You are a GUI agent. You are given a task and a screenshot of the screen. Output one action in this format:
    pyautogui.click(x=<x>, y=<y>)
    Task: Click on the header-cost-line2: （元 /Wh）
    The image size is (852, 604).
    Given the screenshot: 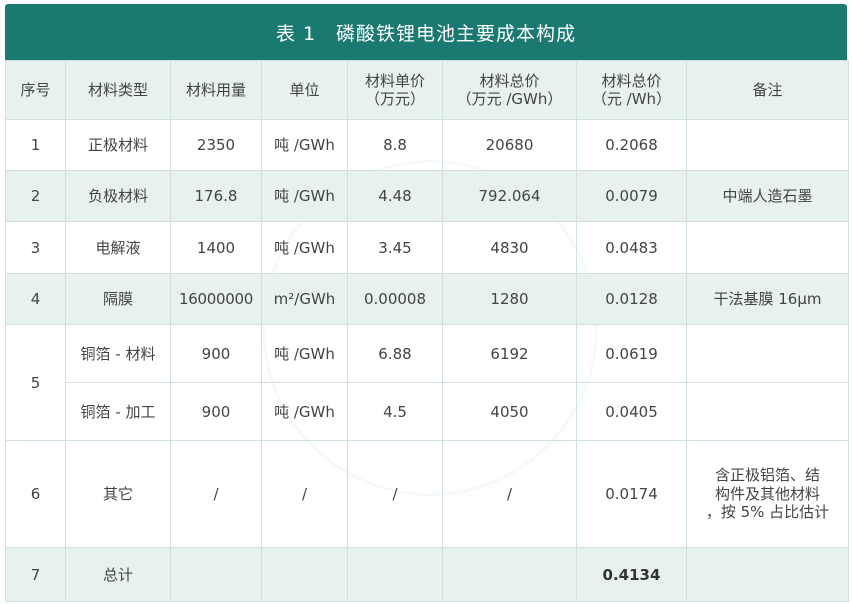 What is the action you would take?
    pyautogui.click(x=631, y=99)
    